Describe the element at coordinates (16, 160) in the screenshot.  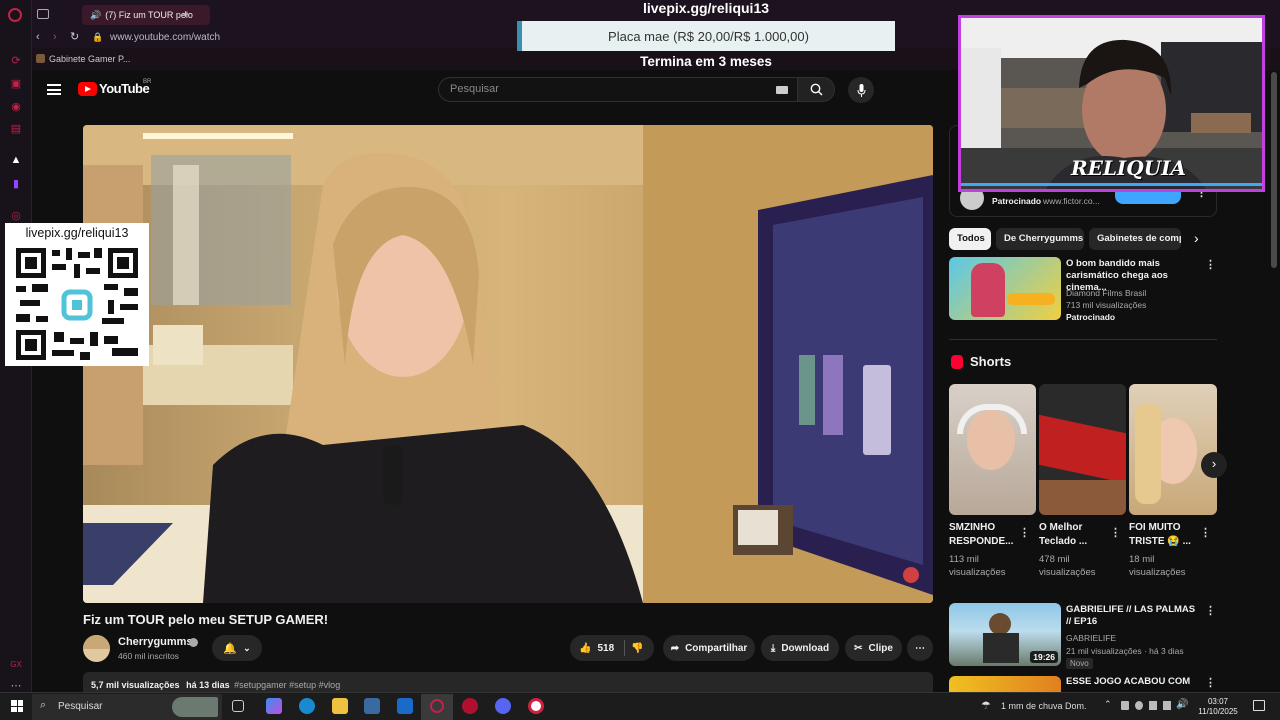
I see `aria-icon: ▲` at that location.